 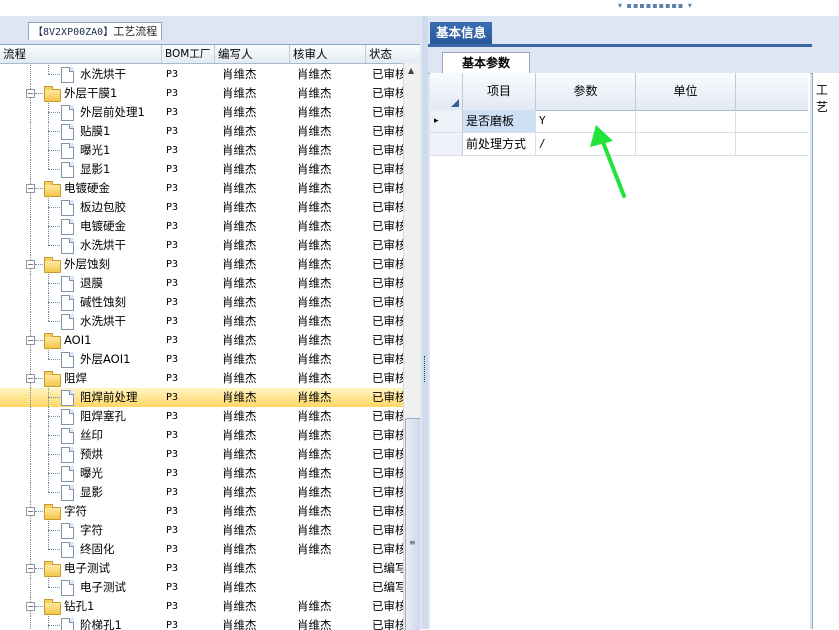 What do you see at coordinates (201, 378) in the screenshot?
I see `tree-folder-row: − 阻焊 P3 肖维杰 肖维杰 已审核` at bounding box center [201, 378].